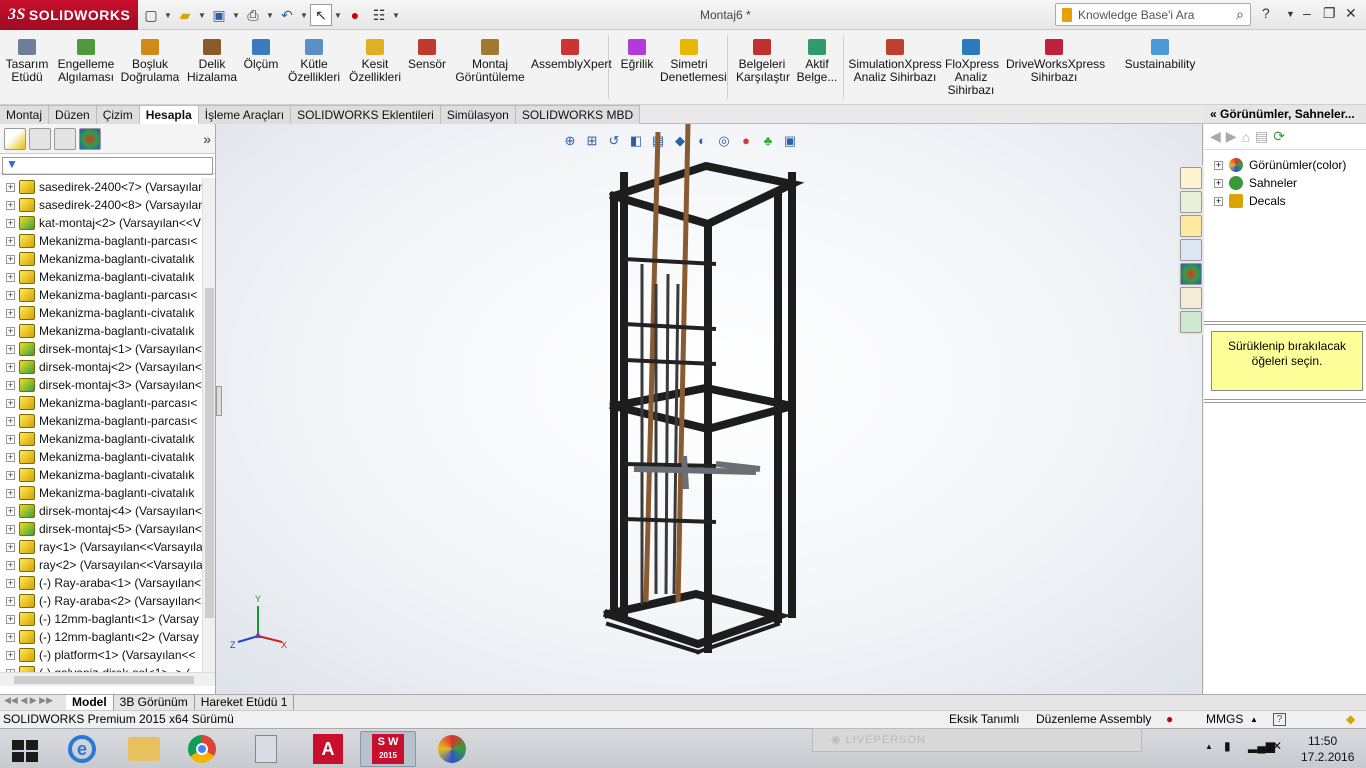 Image resolution: width=1366 pixels, height=768 pixels. What do you see at coordinates (1231, 136) in the screenshot?
I see `forward-icon: ▶` at bounding box center [1231, 136].